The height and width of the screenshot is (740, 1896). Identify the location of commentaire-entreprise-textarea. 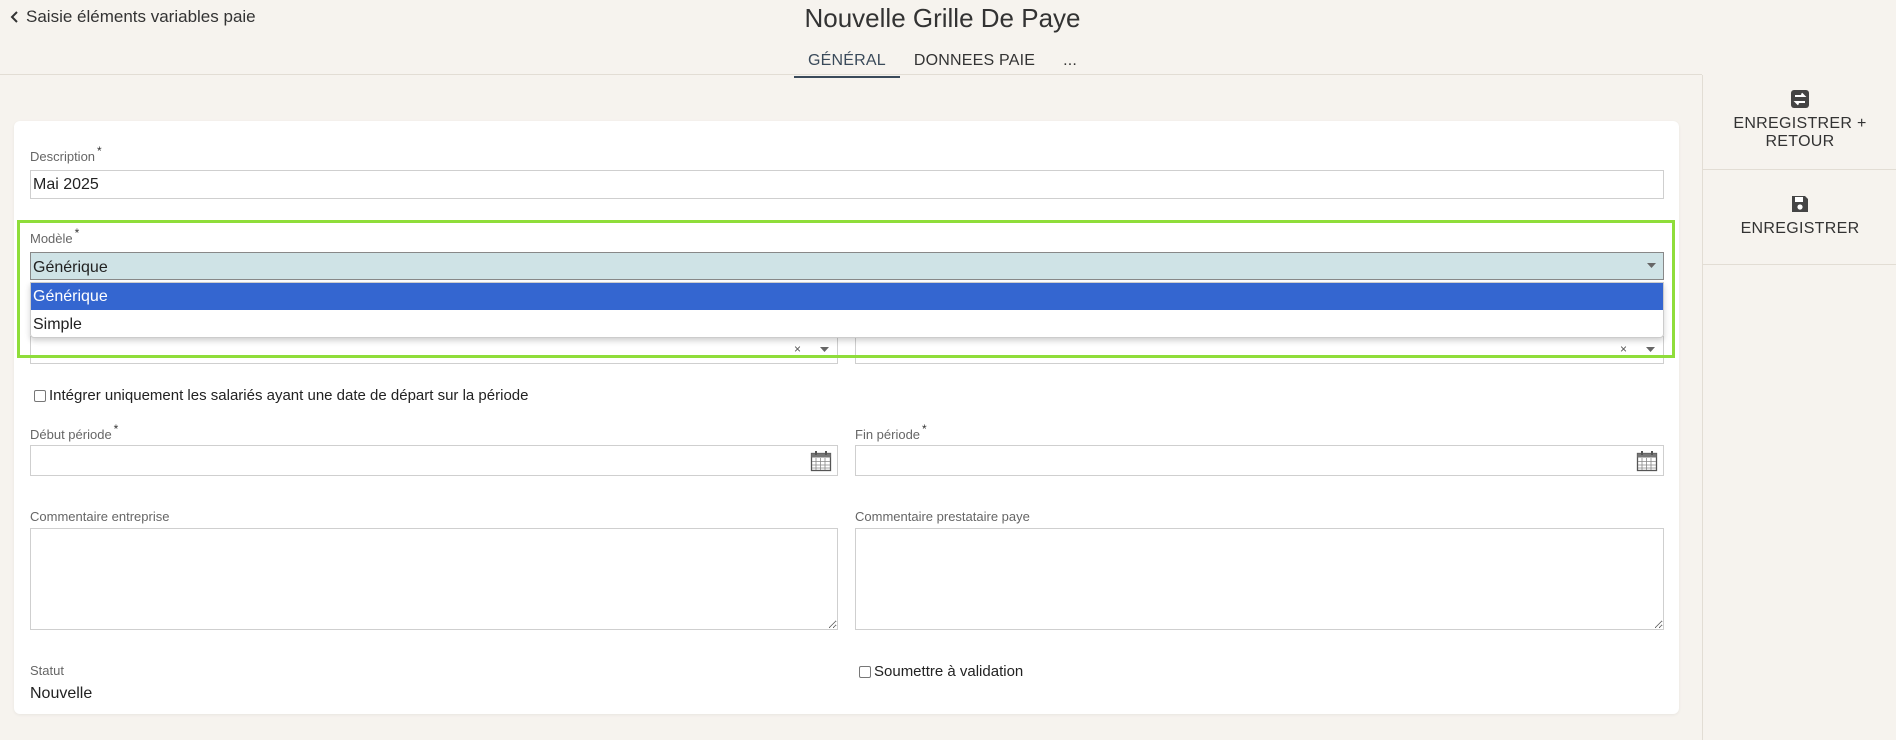
(434, 579).